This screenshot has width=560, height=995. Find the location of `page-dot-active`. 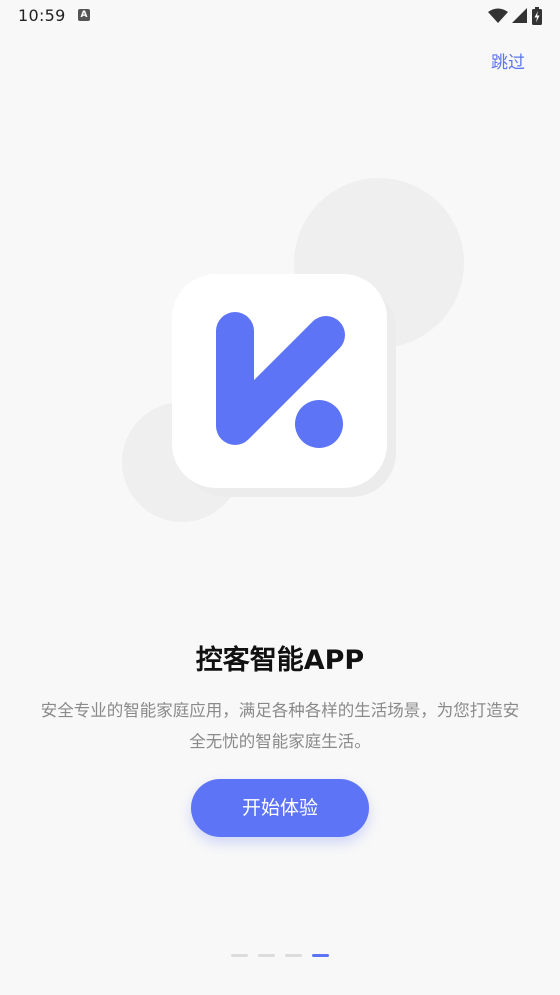

page-dot-active is located at coordinates (320, 955).